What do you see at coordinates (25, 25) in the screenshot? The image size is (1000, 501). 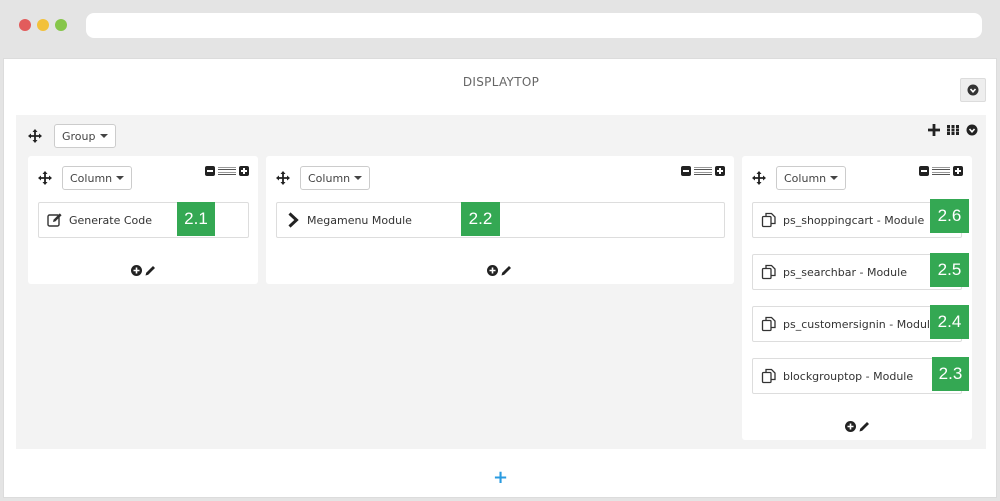 I see `close-window-button` at bounding box center [25, 25].